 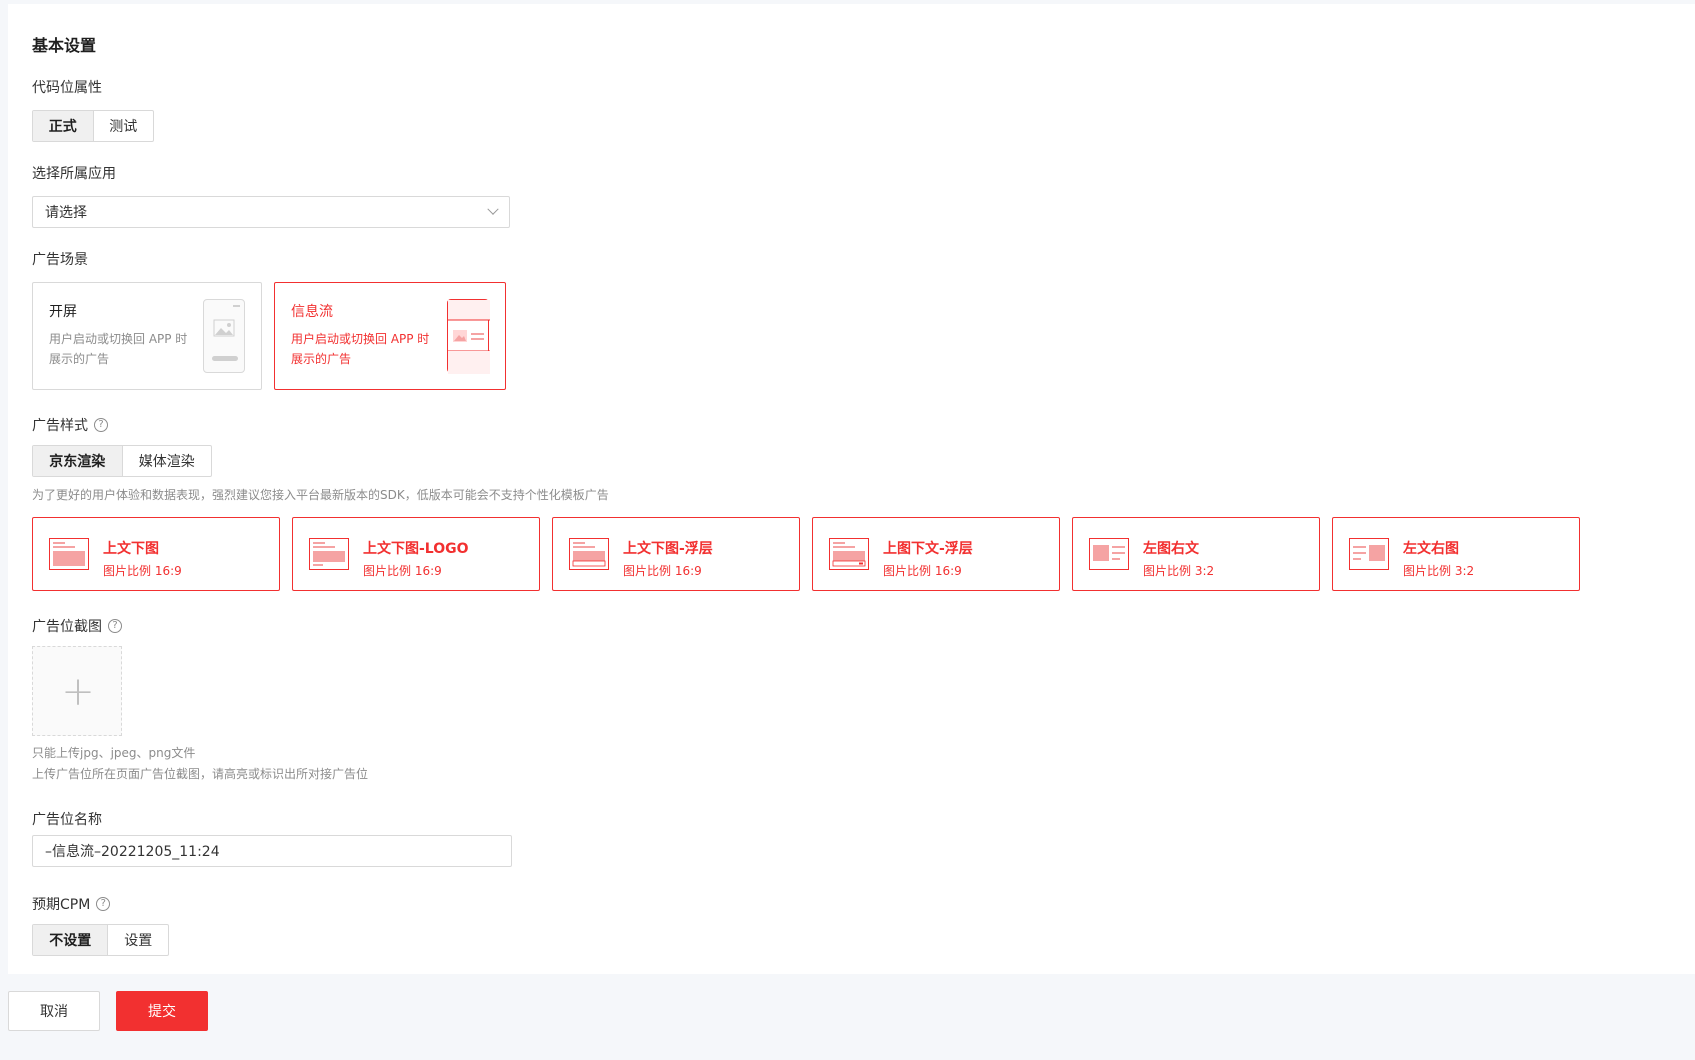 What do you see at coordinates (71, 904) in the screenshot?
I see `cpm-label: 预期CPM ?` at bounding box center [71, 904].